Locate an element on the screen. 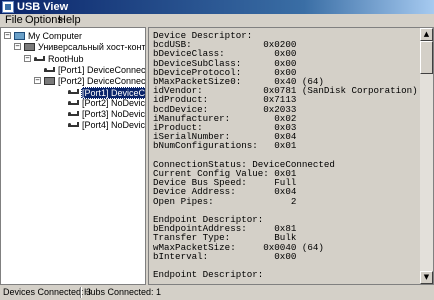 This screenshot has height=300, width=434. scroll-down-icon: ▼ is located at coordinates (426, 277).